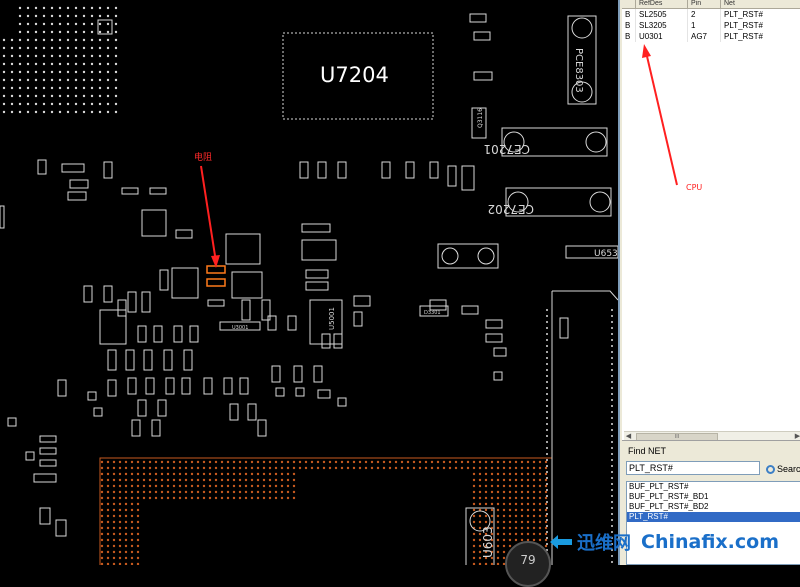 This screenshot has height=587, width=800. What do you see at coordinates (432, 313) in the screenshot?
I see `chip-d3301-label: D3301` at bounding box center [432, 313].